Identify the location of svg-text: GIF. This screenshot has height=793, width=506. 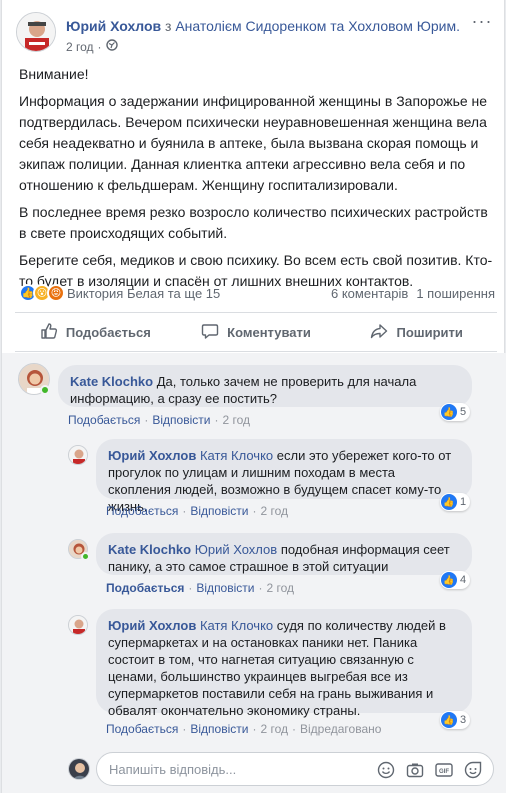
(444, 772).